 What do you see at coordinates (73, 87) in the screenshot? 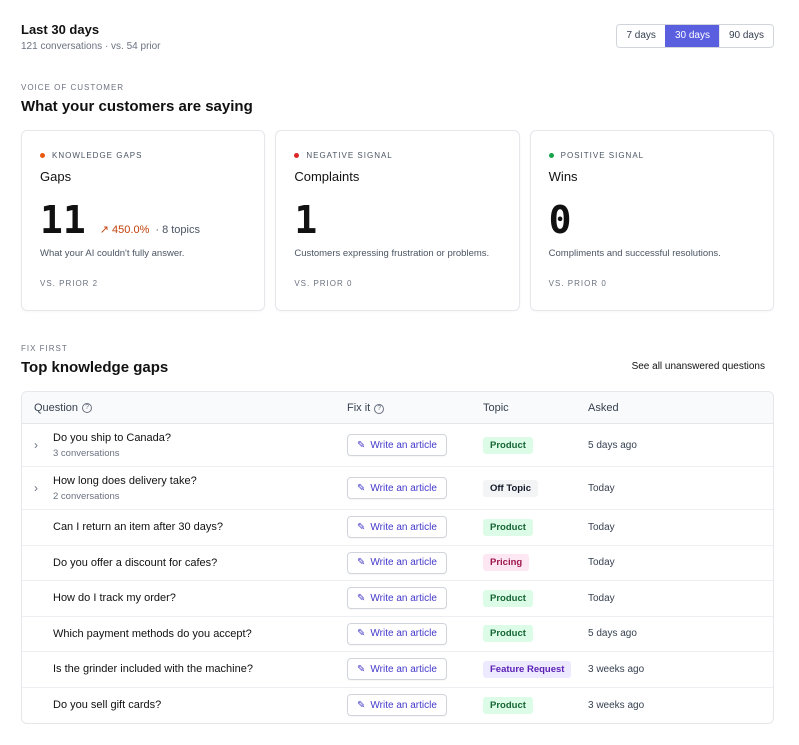
I see `voice-eyebrow: VOICE OF CUSTOMER` at bounding box center [73, 87].